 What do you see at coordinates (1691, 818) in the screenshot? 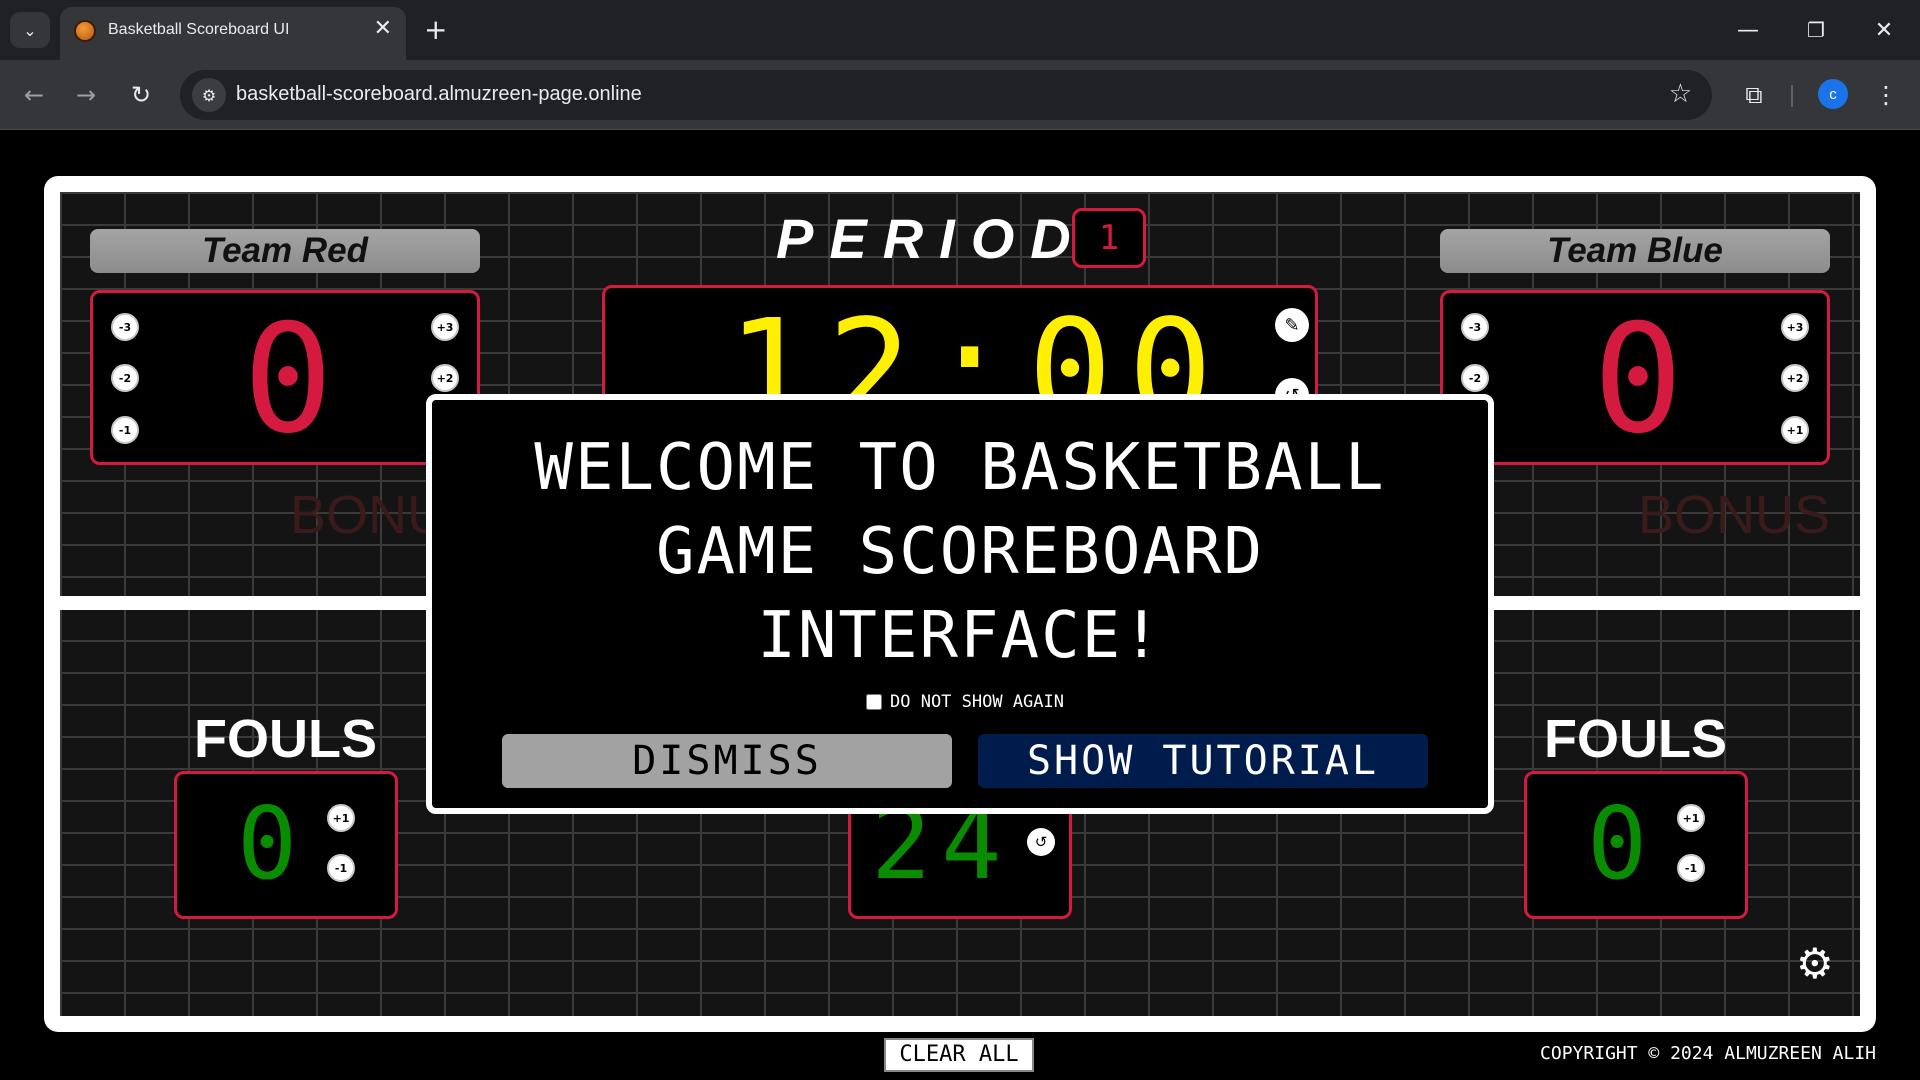
I see `away-fouls-plus-button: +1` at bounding box center [1691, 818].